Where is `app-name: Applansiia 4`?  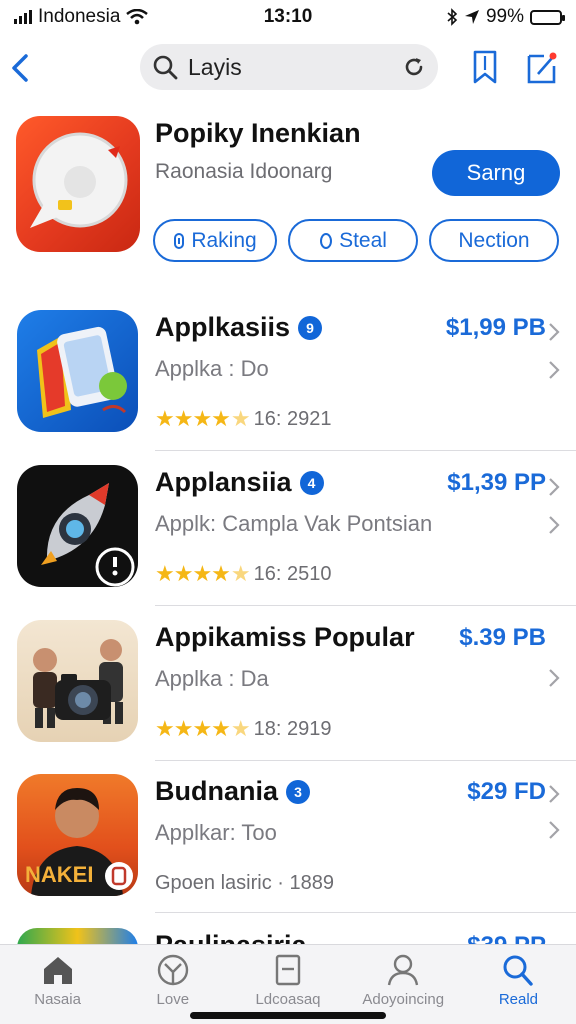
app-name: Applansiia 4 is located at coordinates (239, 482).